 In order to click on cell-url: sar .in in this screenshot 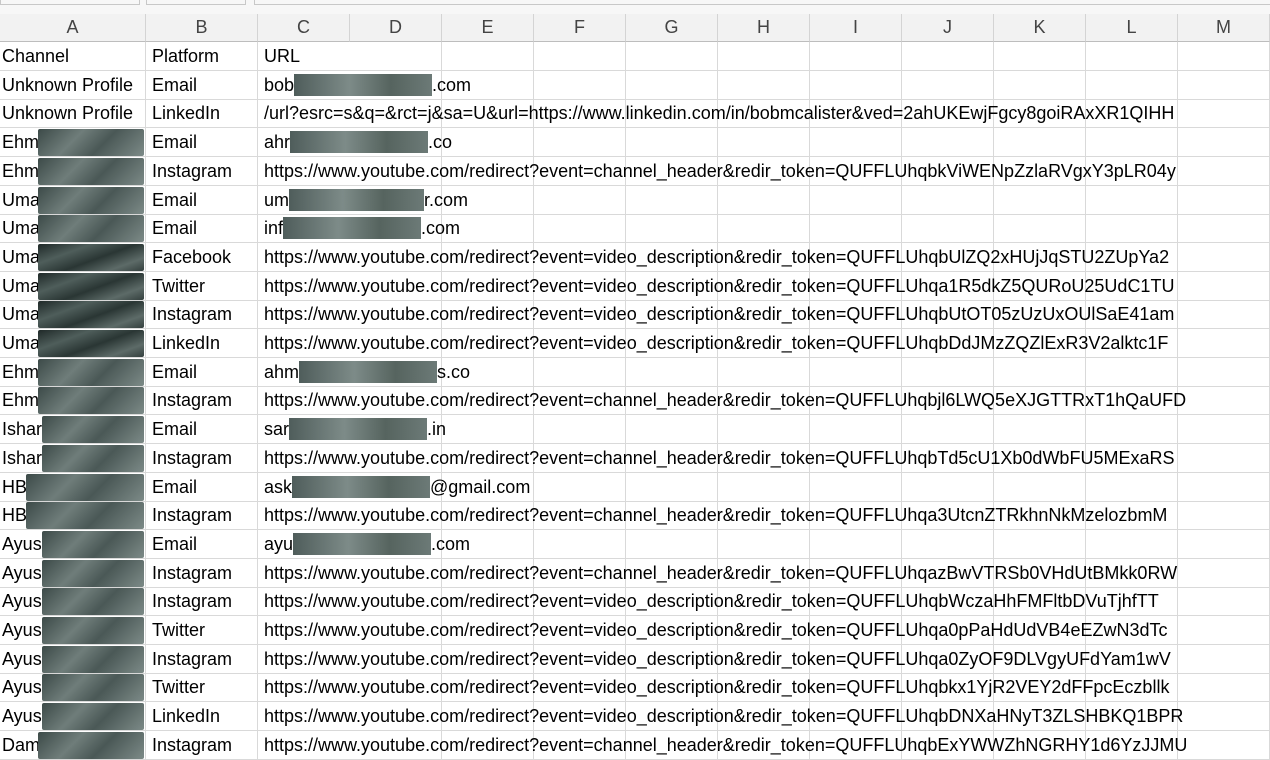, I will do `click(766, 430)`.